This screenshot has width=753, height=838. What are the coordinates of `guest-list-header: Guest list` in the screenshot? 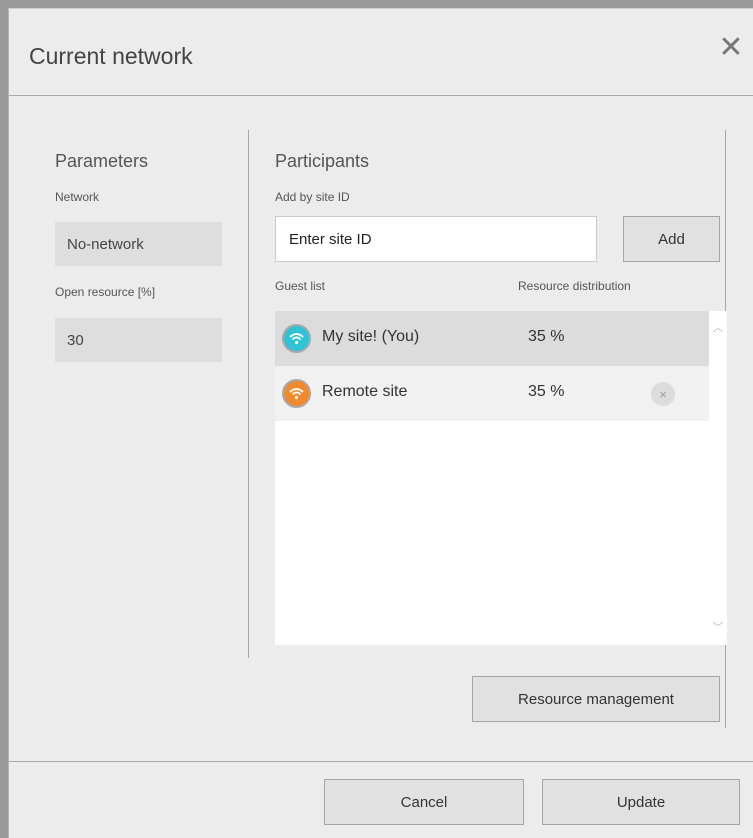 It's located at (300, 286).